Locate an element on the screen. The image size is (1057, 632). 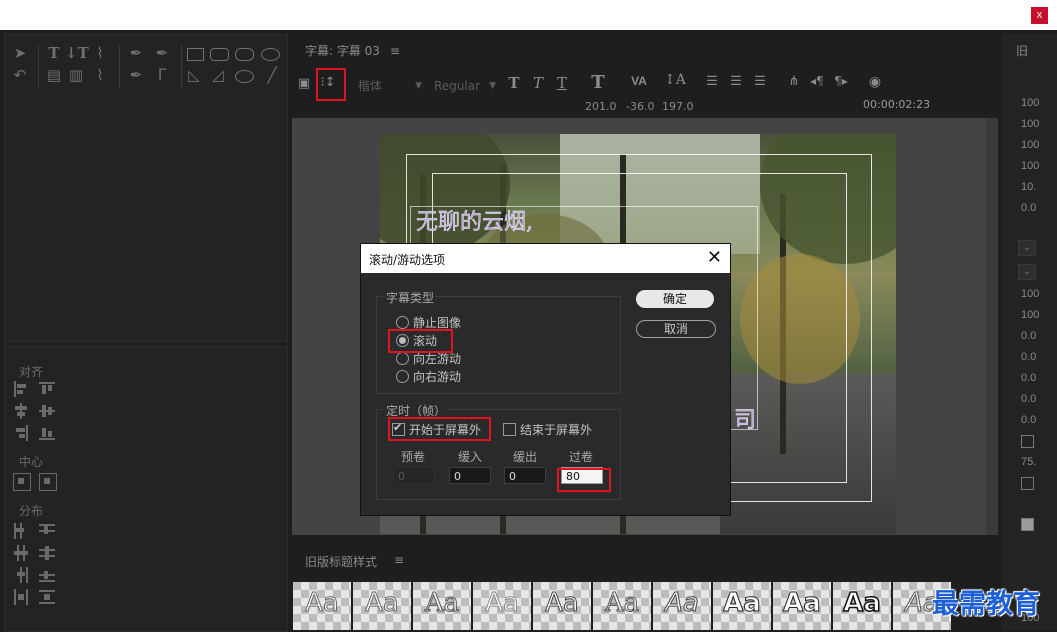
center-horizontal-icon is located at coordinates (22, 482).